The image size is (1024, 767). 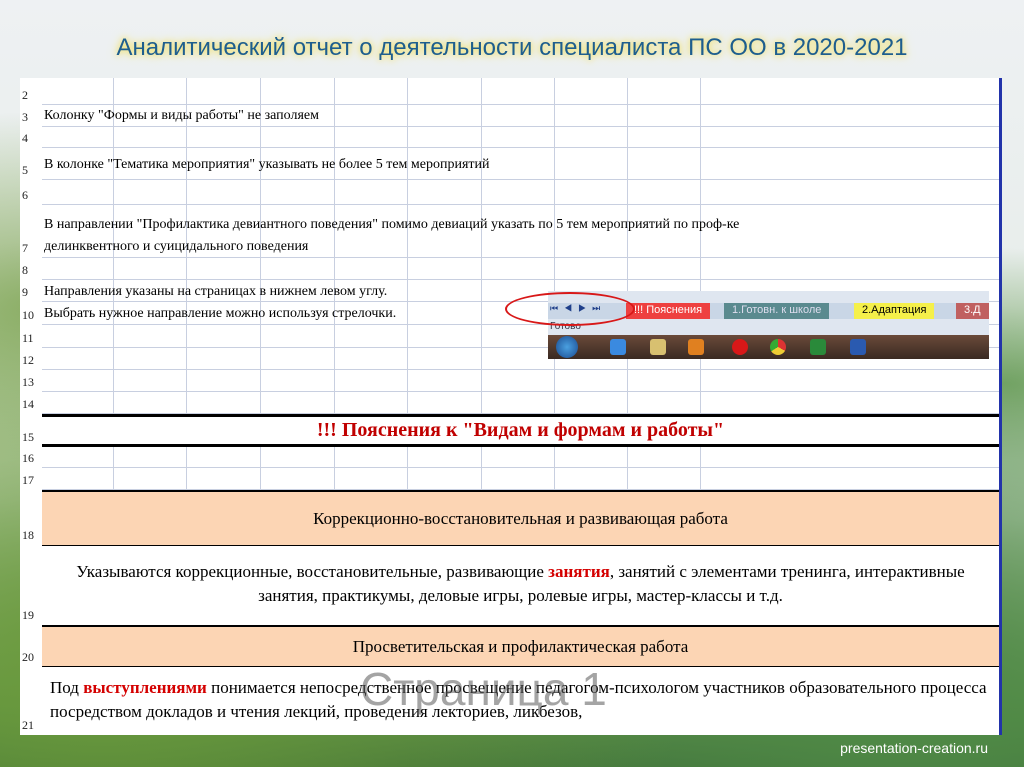 What do you see at coordinates (31, 116) in the screenshot?
I see `row-header: 3` at bounding box center [31, 116].